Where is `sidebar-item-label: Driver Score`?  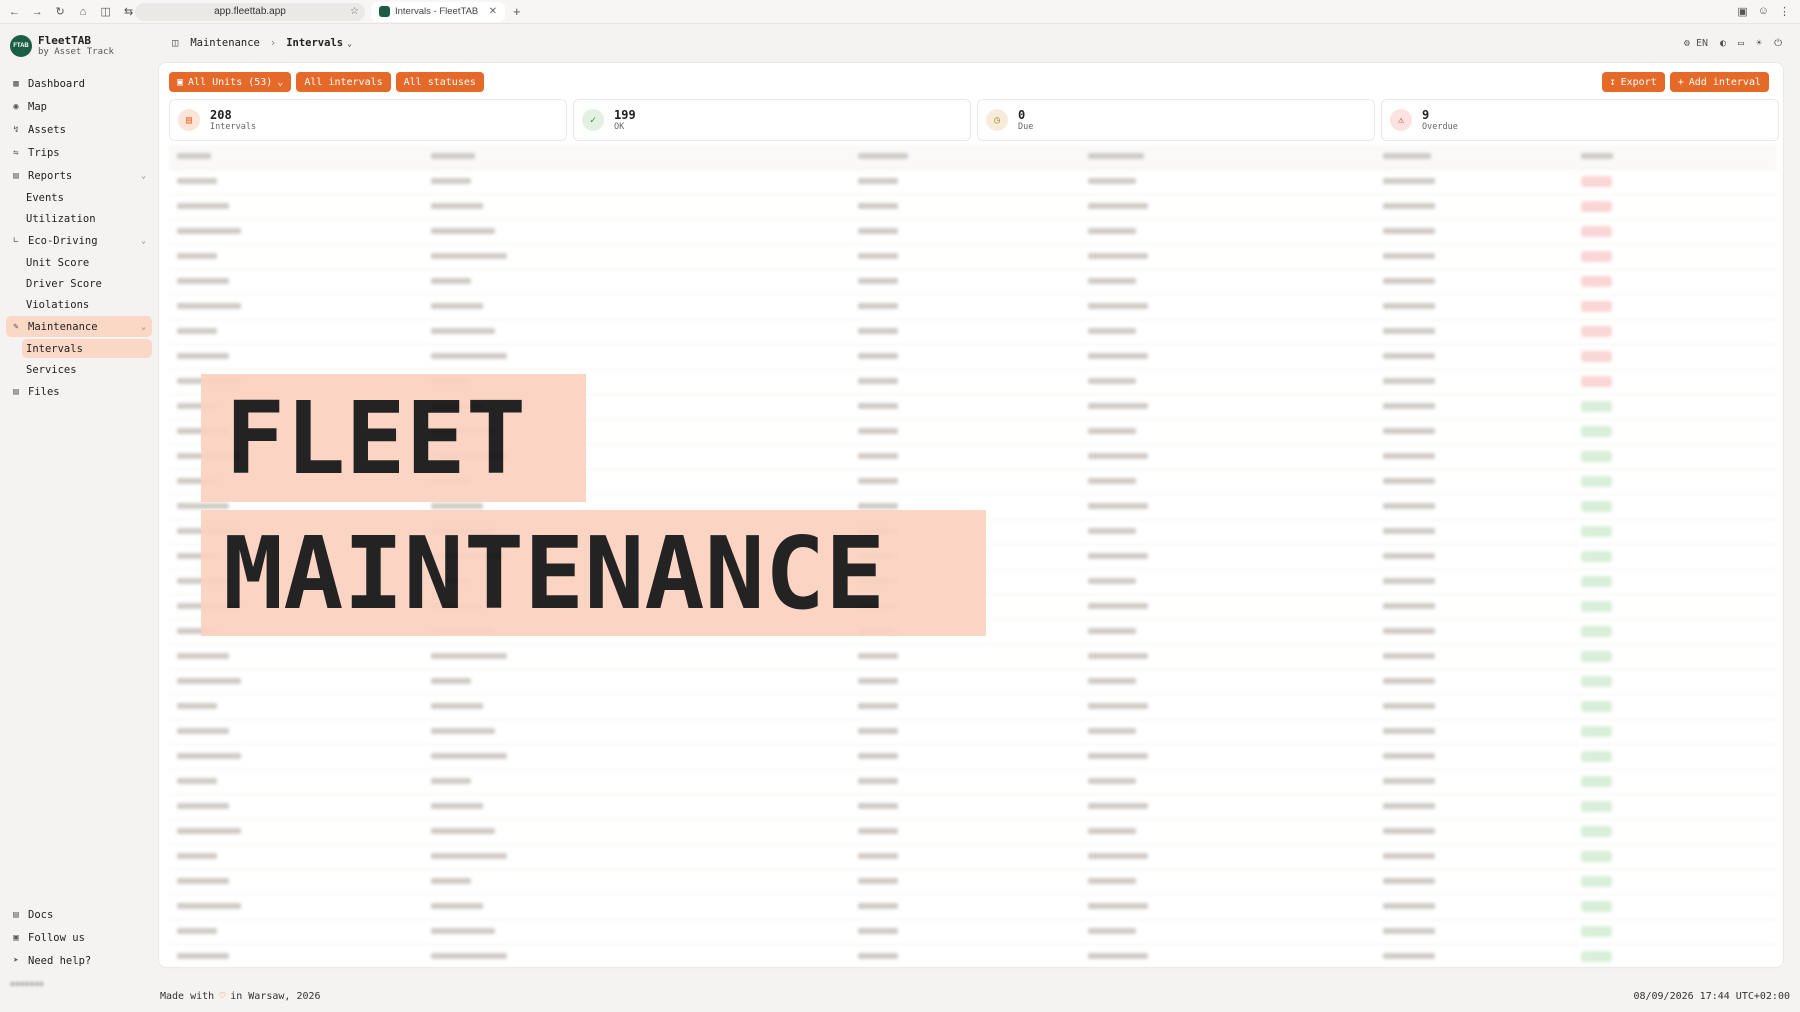
sidebar-item-label: Driver Score is located at coordinates (64, 283).